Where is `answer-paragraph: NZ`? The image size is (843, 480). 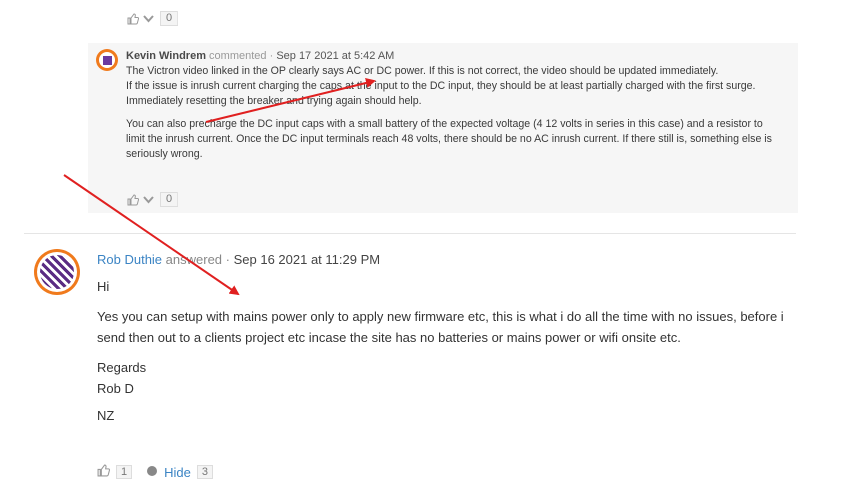
answer-paragraph: NZ is located at coordinates (106, 415).